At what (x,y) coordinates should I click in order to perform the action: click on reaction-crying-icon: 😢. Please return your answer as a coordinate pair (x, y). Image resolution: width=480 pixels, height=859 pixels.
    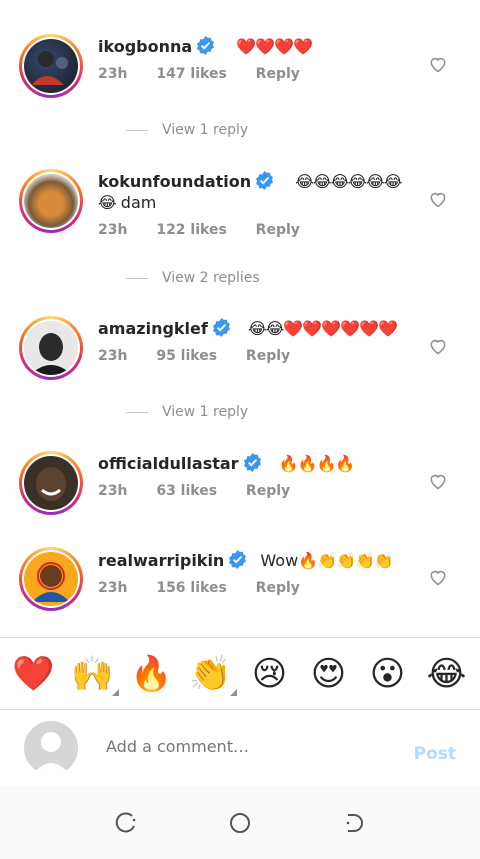
    Looking at the image, I should click on (270, 674).